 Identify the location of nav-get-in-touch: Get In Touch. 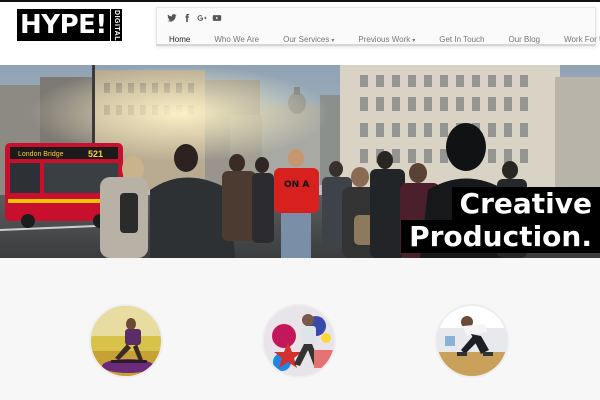
(465, 40).